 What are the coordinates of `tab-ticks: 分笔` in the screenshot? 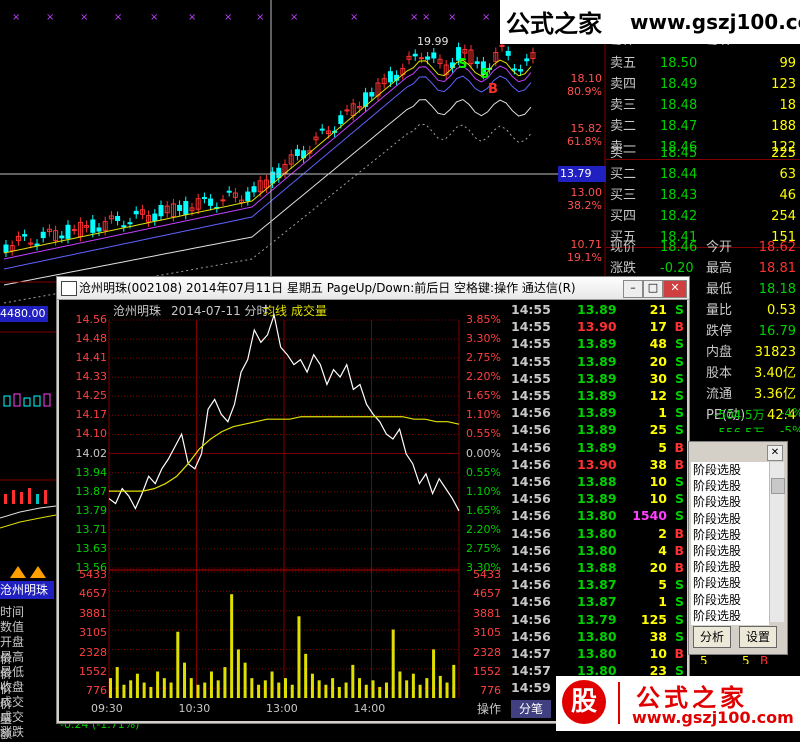 It's located at (531, 709).